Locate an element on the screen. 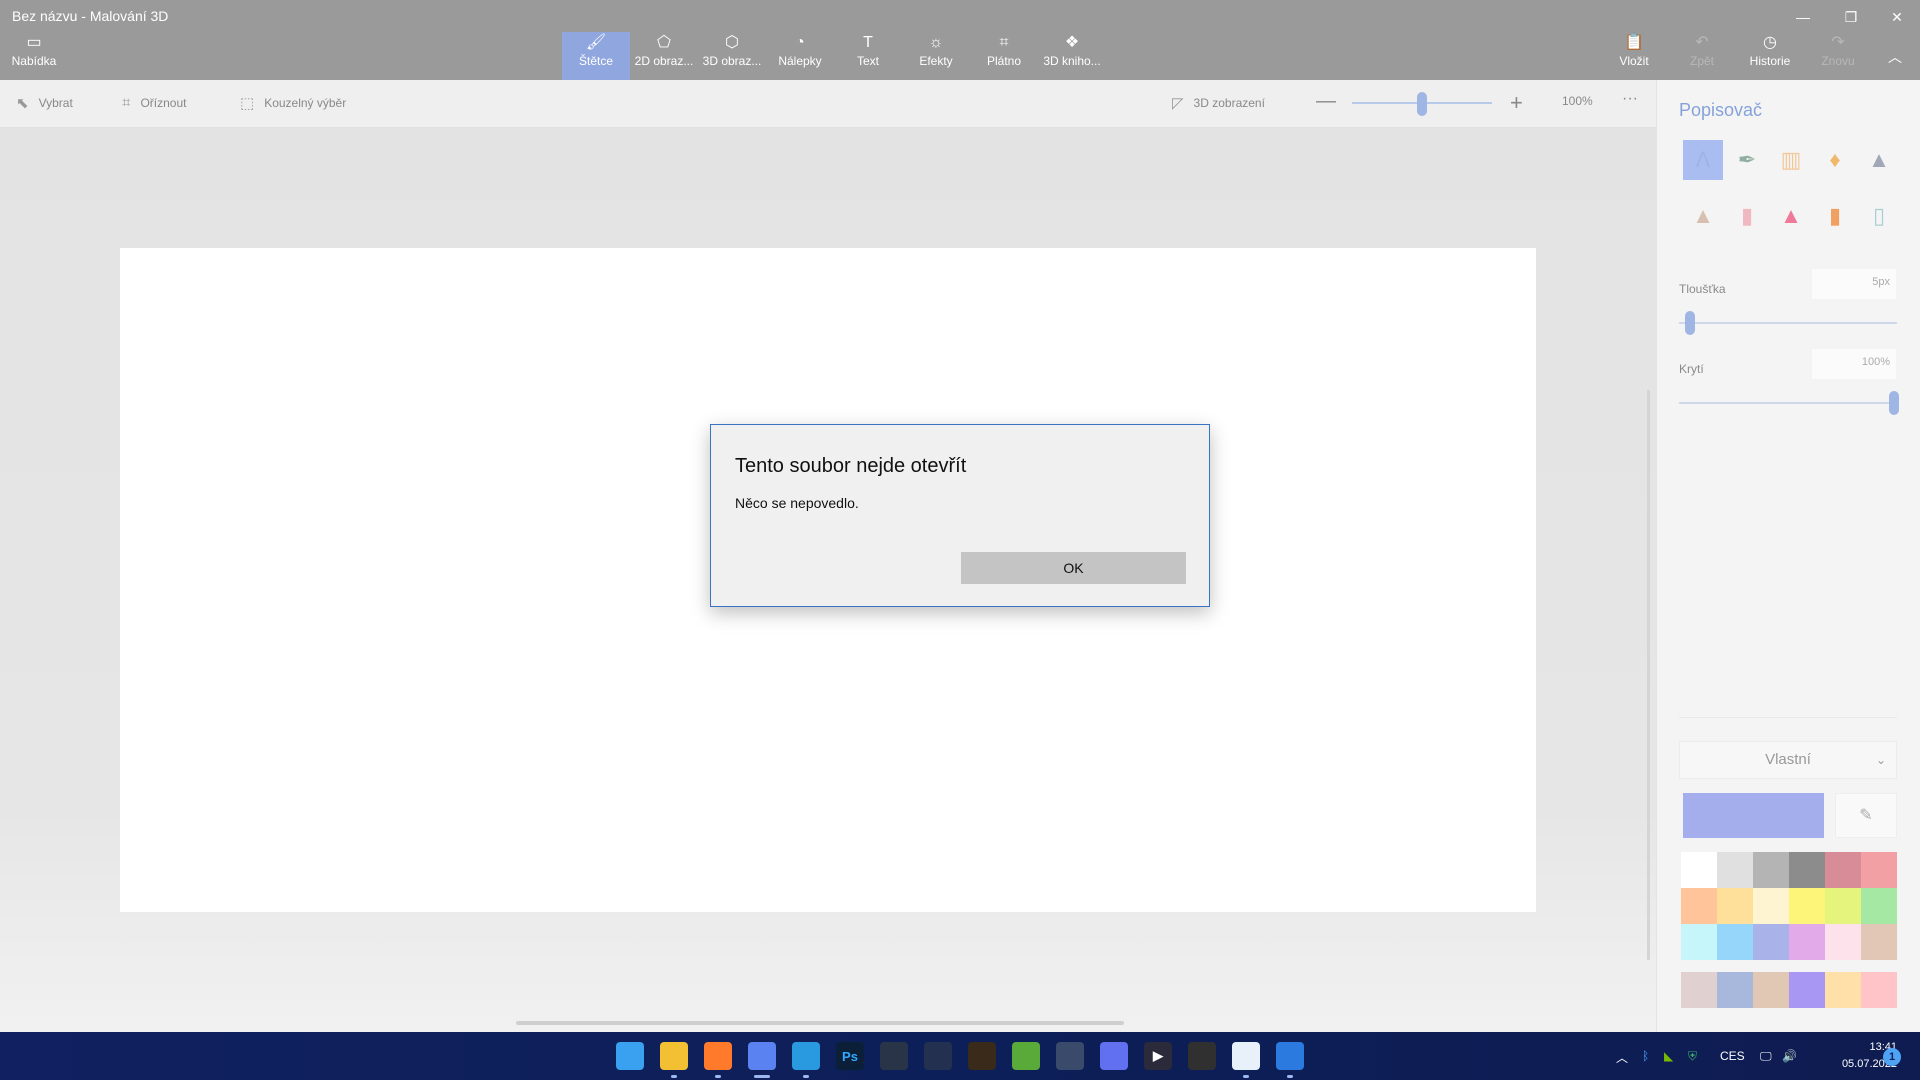  minecraft-icon is located at coordinates (1026, 1056).